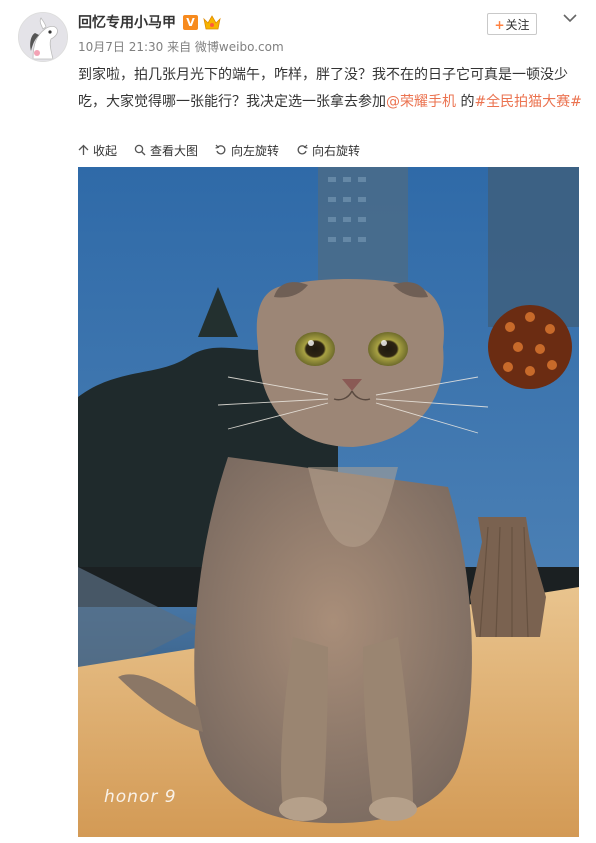 This screenshot has height=843, width=596. I want to click on rotate-left-icon, so click(220, 149).